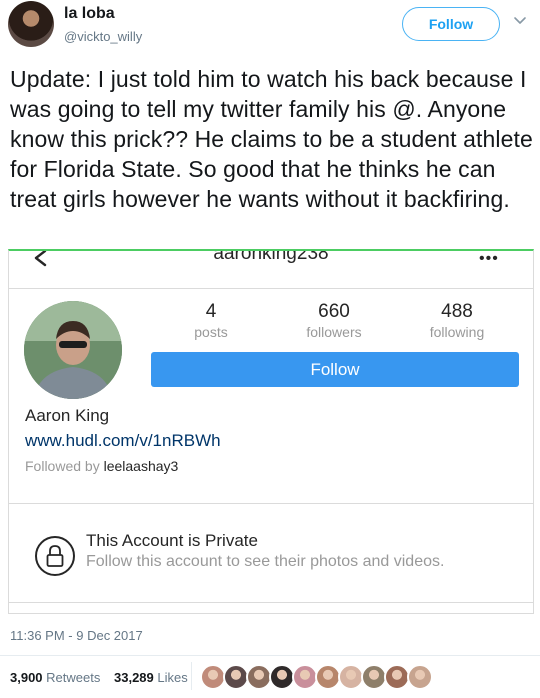  I want to click on lock-icon, so click(55, 556).